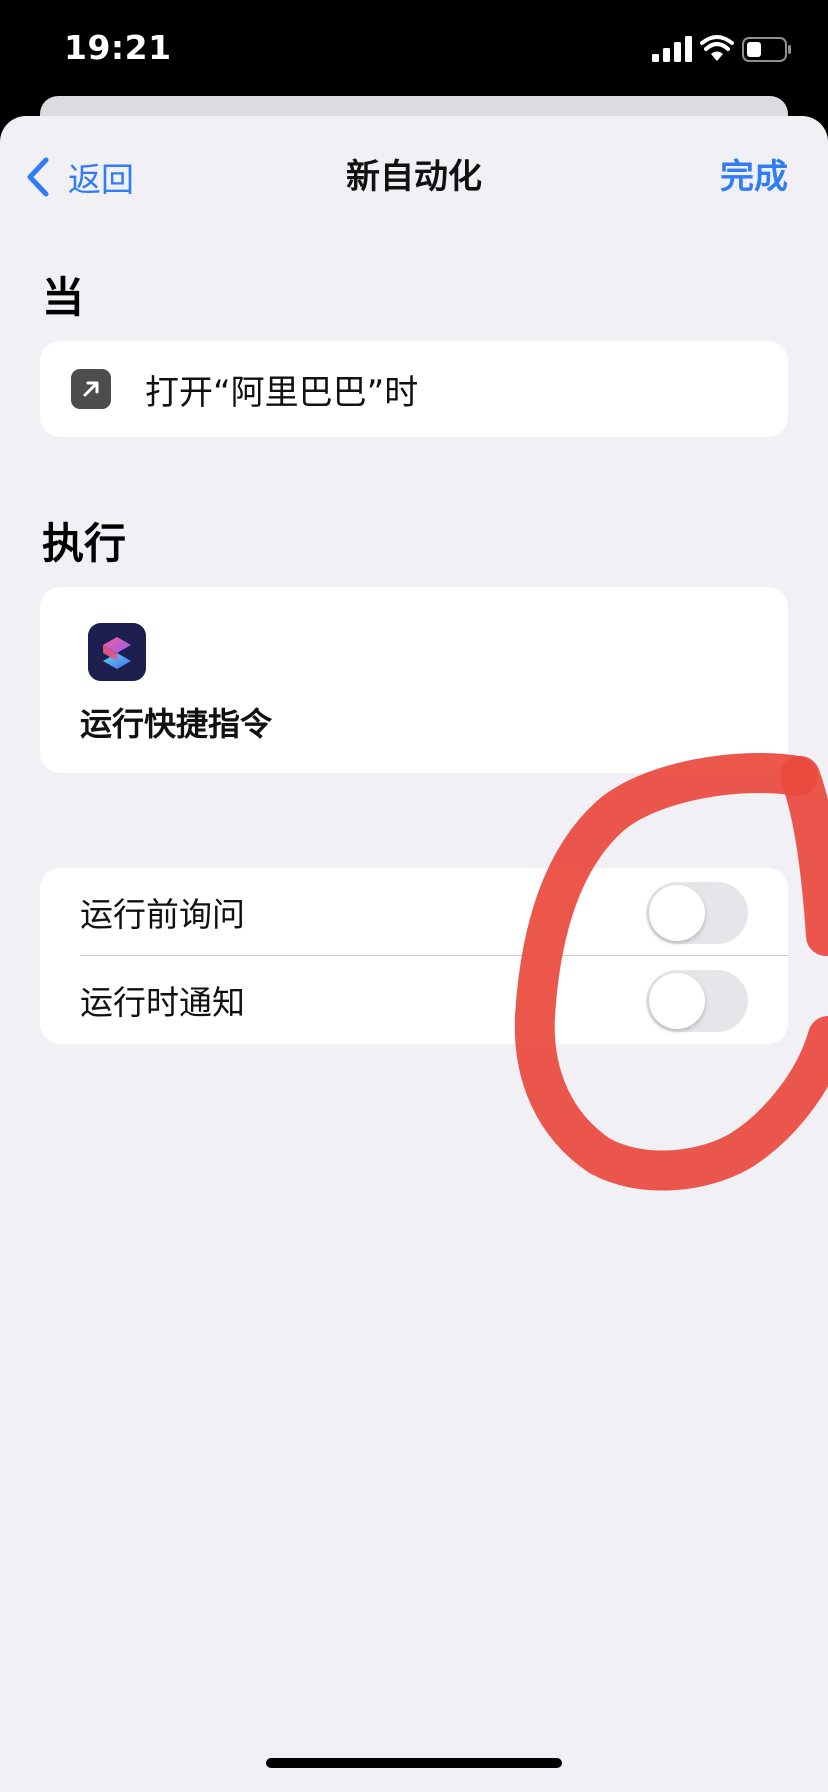 This screenshot has width=828, height=1792. I want to click on trigger-row: 打开“阿里巴巴”时, so click(414, 389).